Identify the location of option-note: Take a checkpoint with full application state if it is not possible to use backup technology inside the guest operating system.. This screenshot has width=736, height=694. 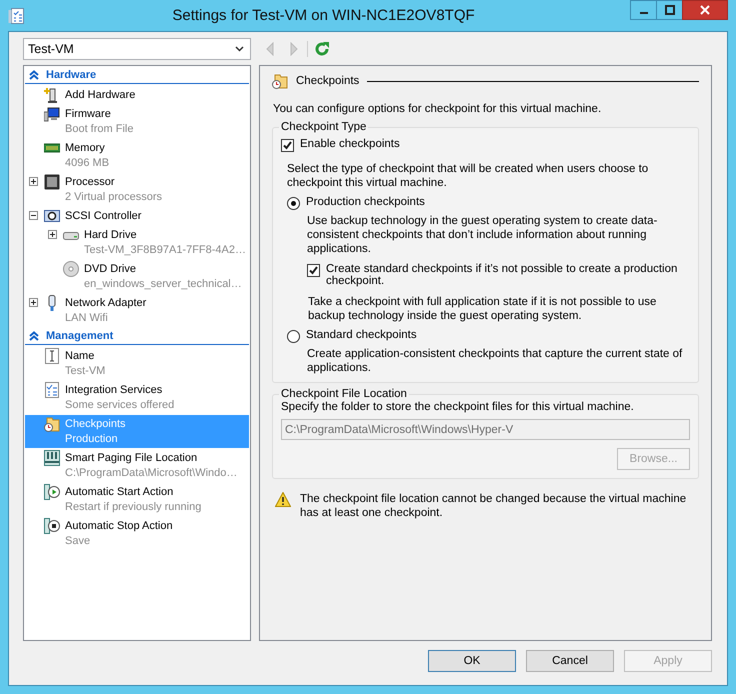
(483, 309).